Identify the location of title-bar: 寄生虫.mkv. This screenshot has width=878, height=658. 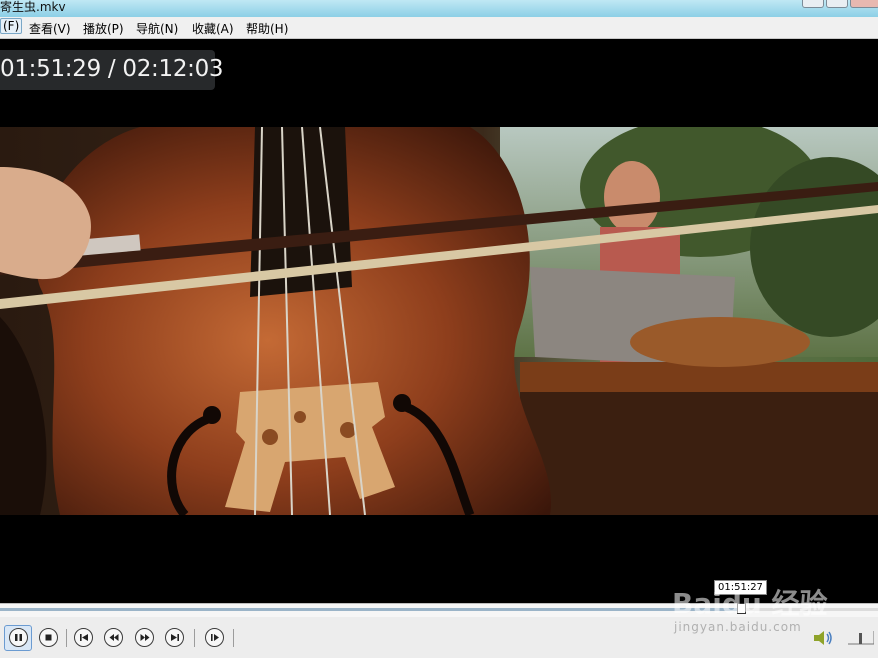
(439, 8).